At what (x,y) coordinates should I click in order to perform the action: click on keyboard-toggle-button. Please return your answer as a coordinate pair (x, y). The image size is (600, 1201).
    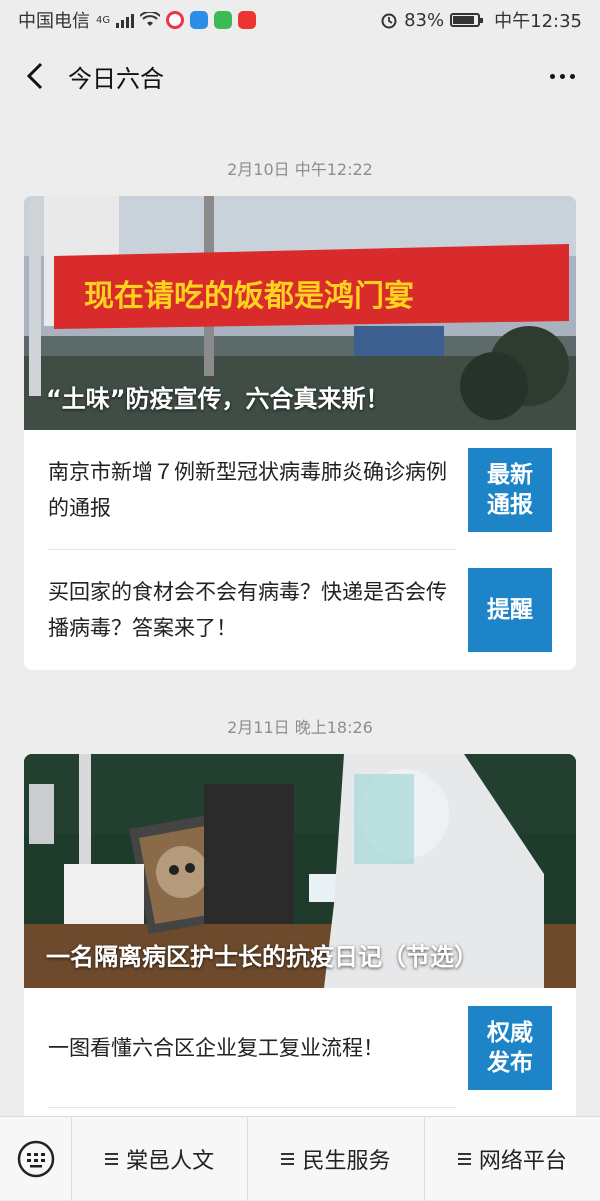
    Looking at the image, I should click on (36, 1158).